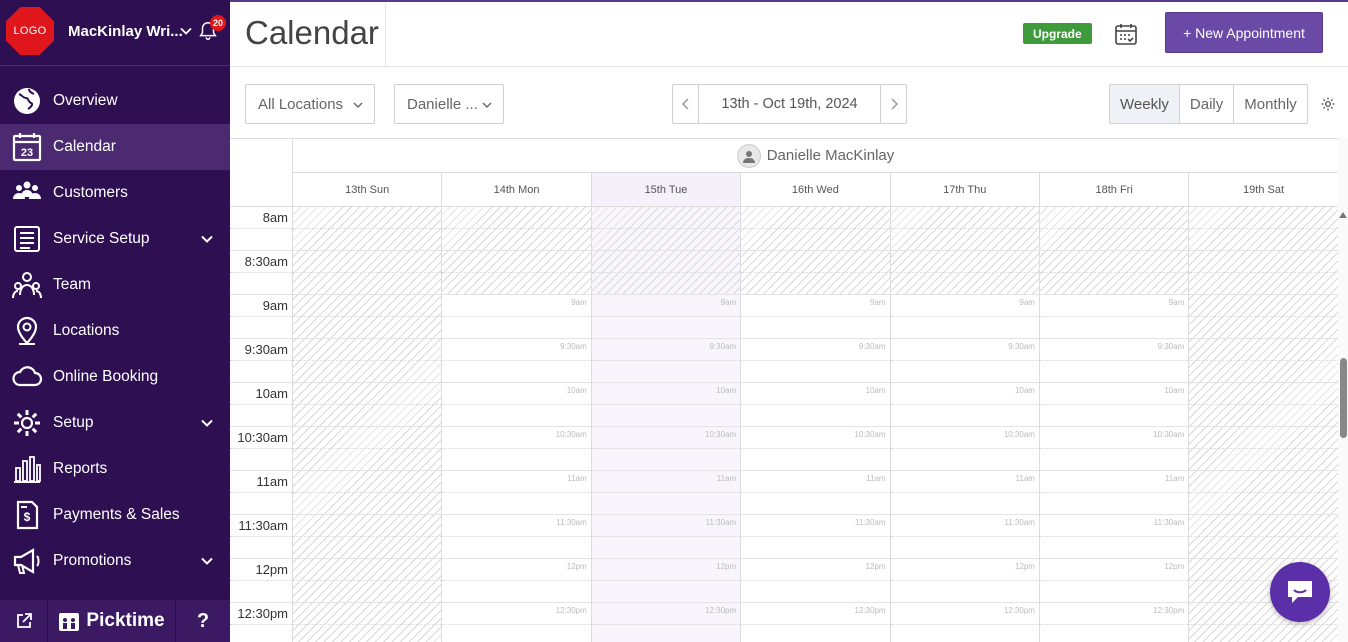  What do you see at coordinates (72, 284) in the screenshot?
I see `sidebar-item-label: Team` at bounding box center [72, 284].